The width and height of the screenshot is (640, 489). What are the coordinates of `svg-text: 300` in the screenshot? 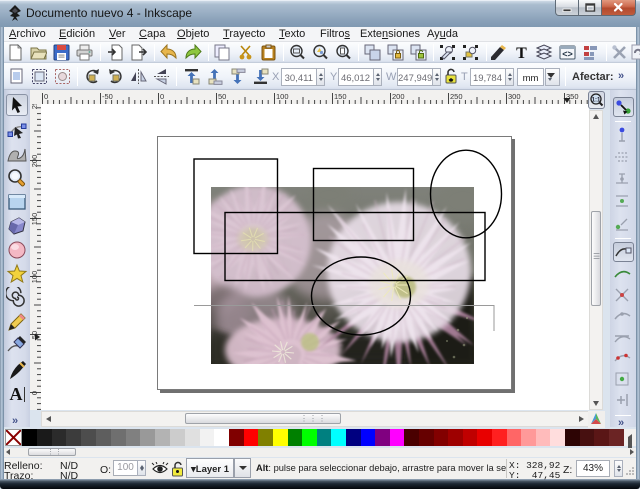 It's located at (514, 96).